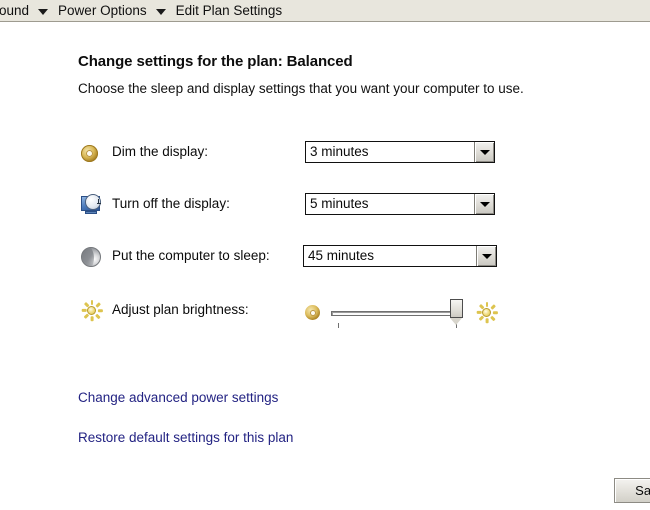 This screenshot has height=510, width=650. What do you see at coordinates (400, 152) in the screenshot?
I see `dim-display-combobox: 3 minutes` at bounding box center [400, 152].